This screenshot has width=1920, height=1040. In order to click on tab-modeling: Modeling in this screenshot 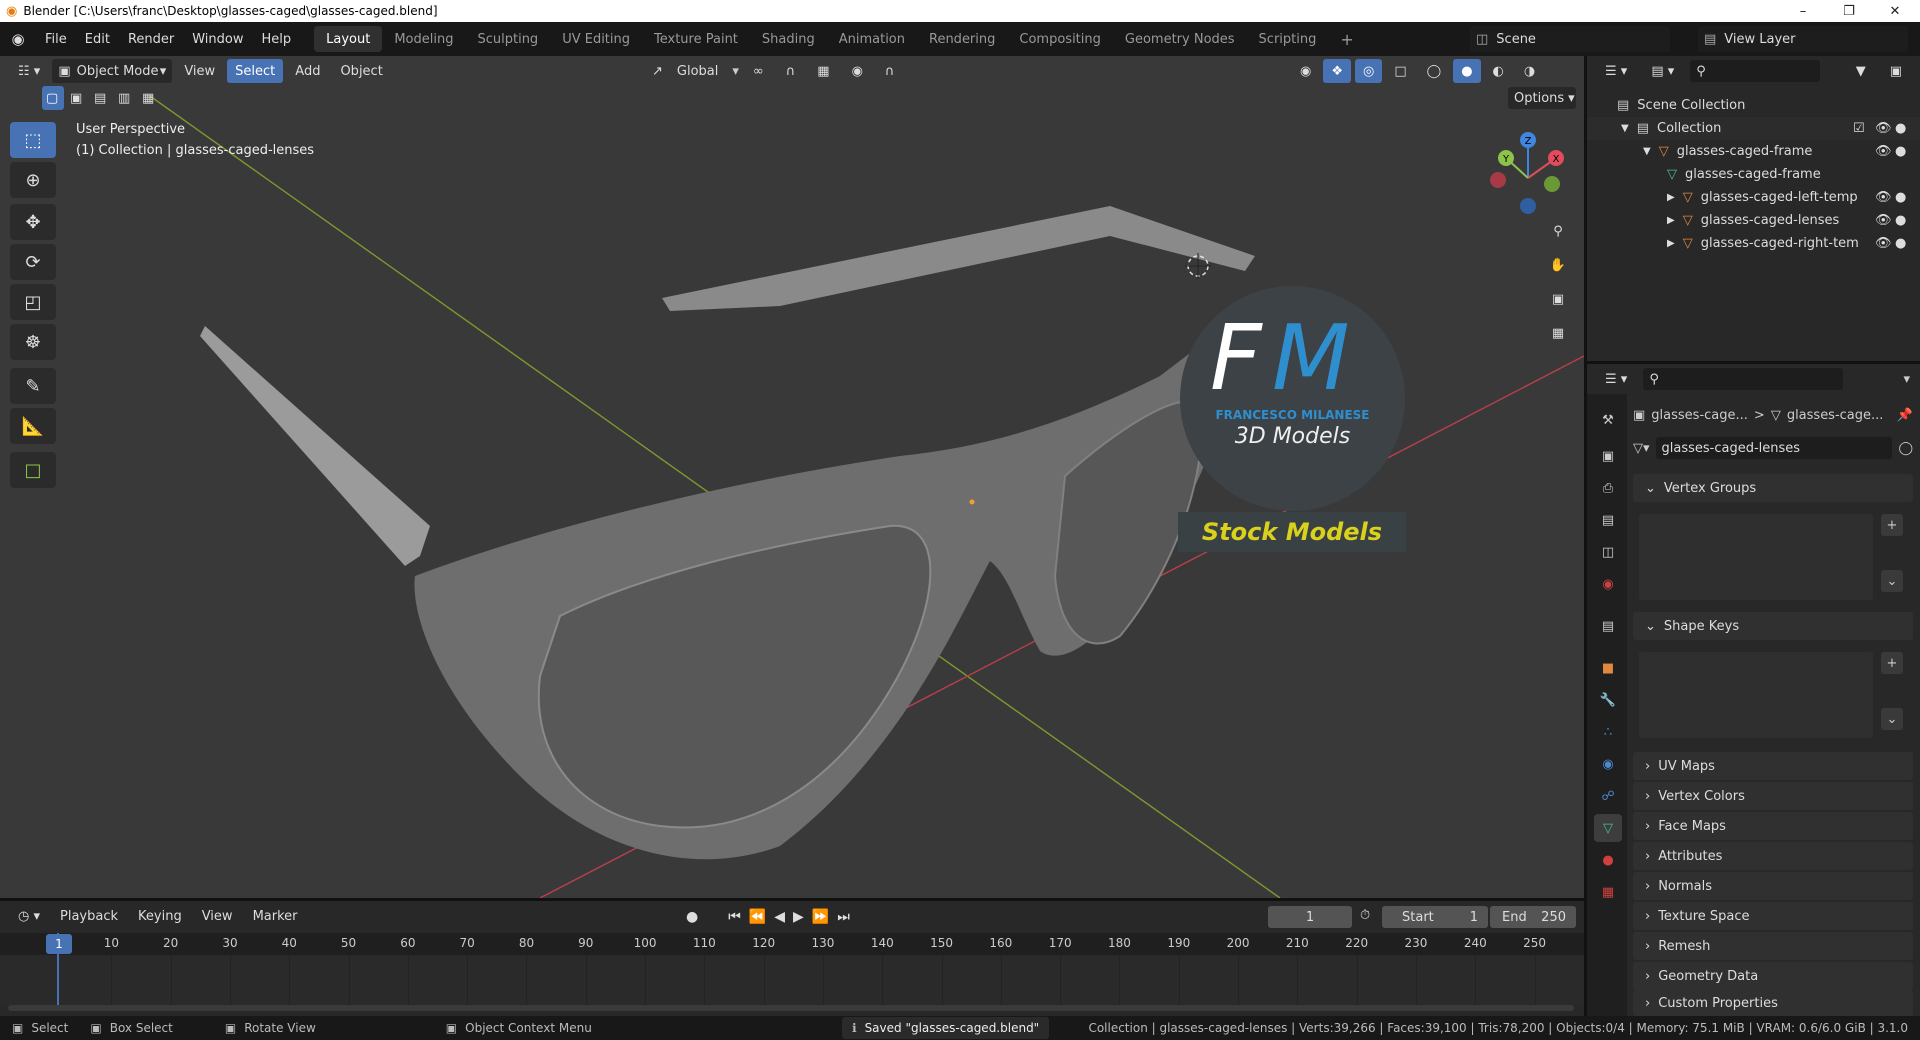, I will do `click(423, 39)`.